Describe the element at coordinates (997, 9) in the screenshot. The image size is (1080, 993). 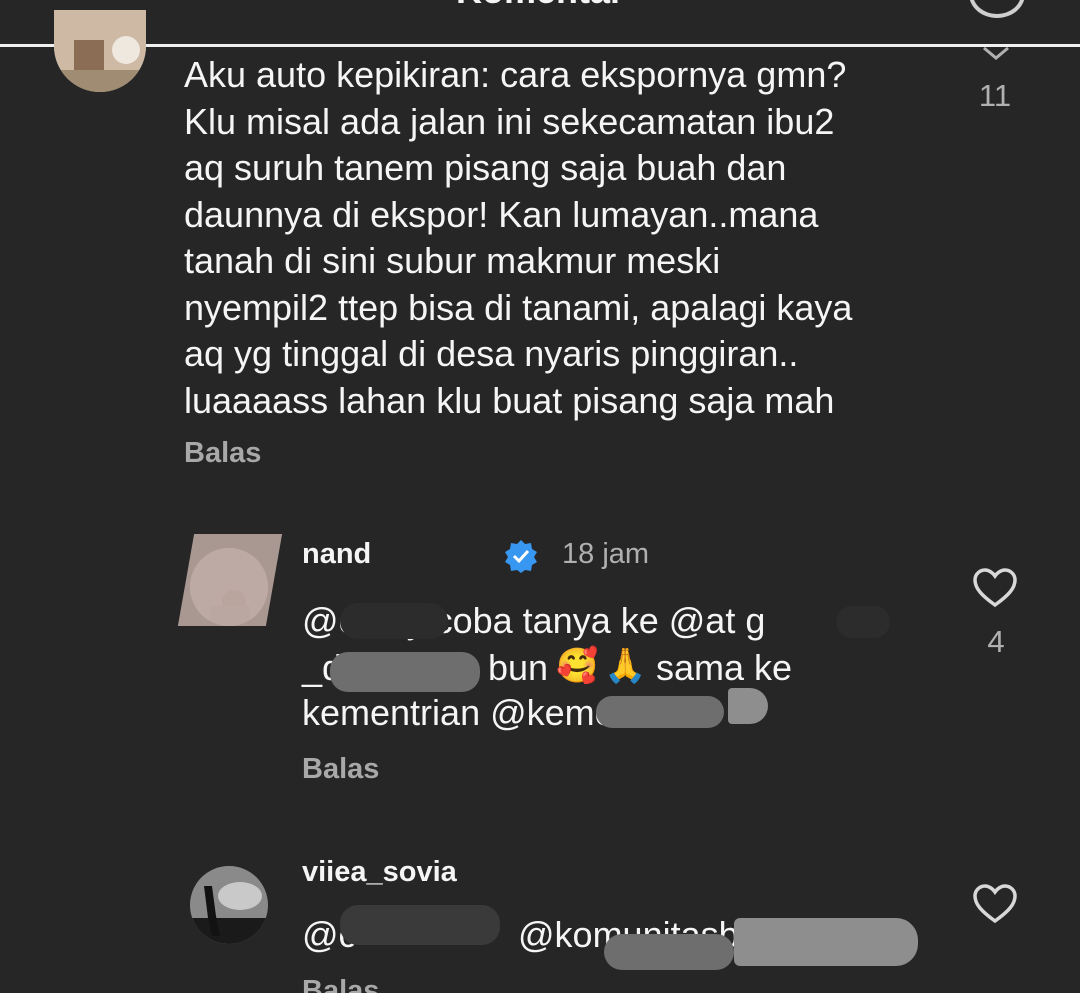
I see `close-icon` at that location.